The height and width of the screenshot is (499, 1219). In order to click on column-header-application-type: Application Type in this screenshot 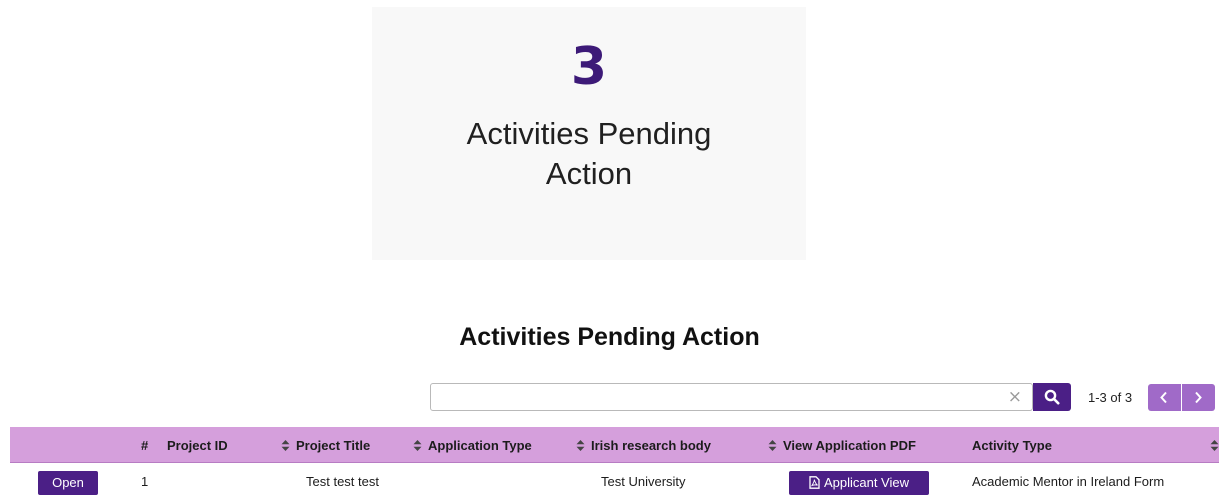, I will do `click(472, 445)`.